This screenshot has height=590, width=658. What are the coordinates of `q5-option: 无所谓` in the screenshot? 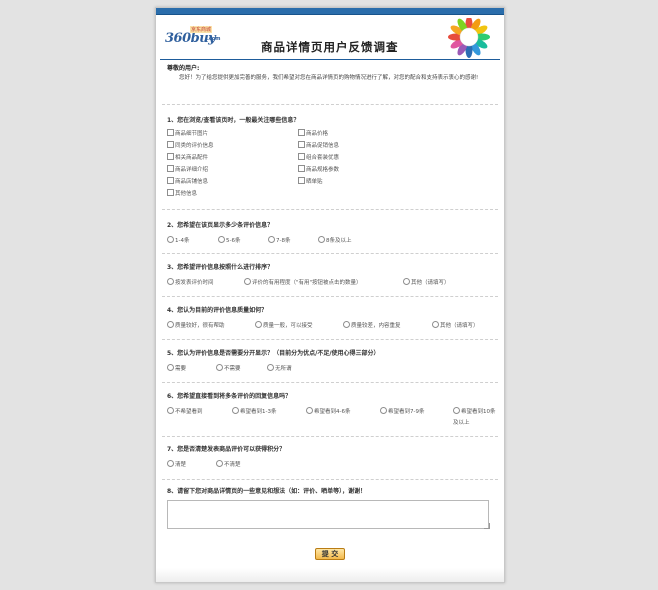 It's located at (279, 368).